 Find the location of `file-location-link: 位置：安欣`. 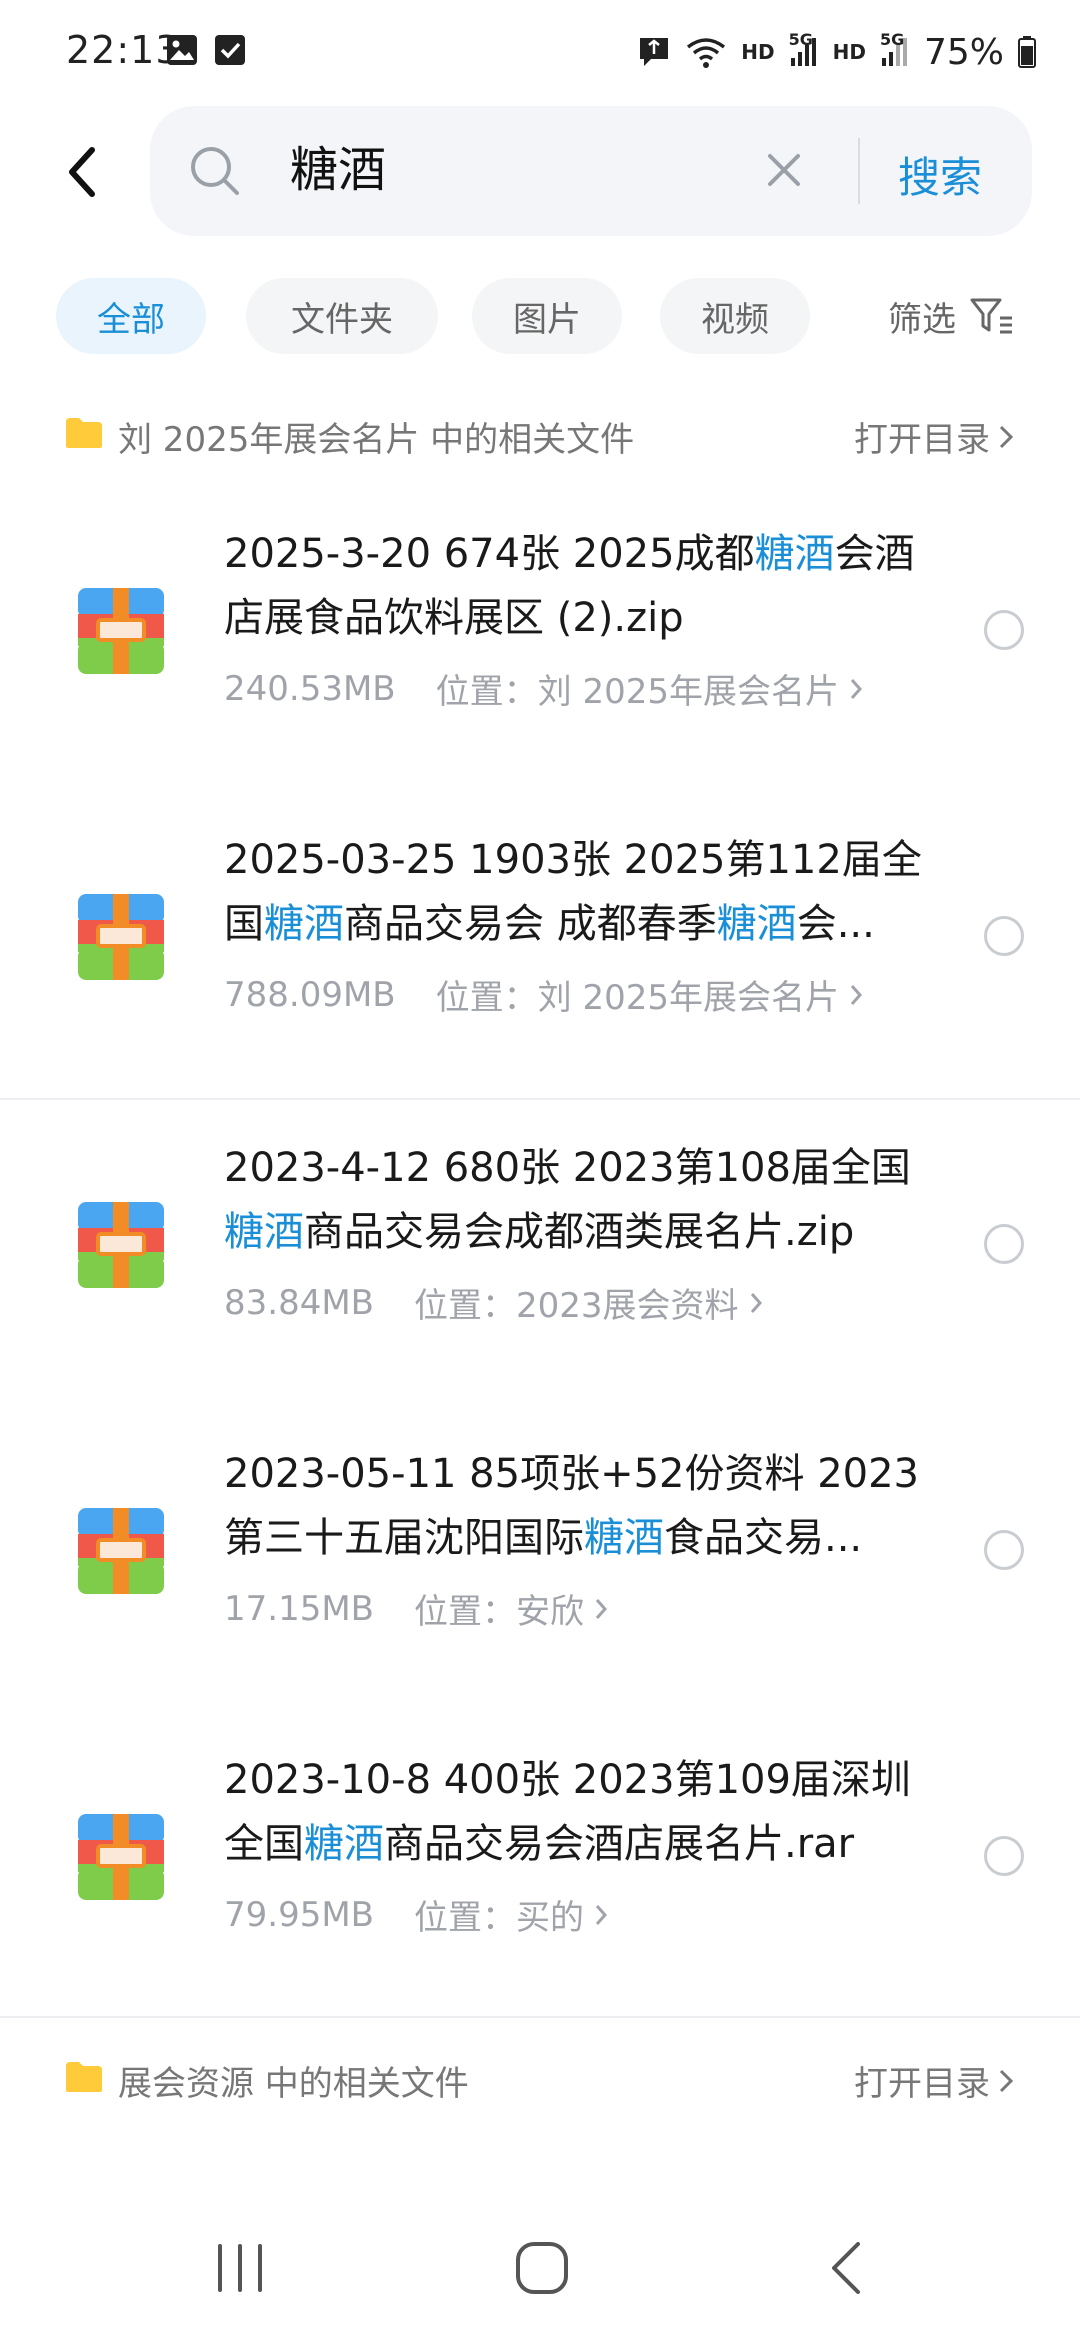

file-location-link: 位置：安欣 is located at coordinates (511, 1608).